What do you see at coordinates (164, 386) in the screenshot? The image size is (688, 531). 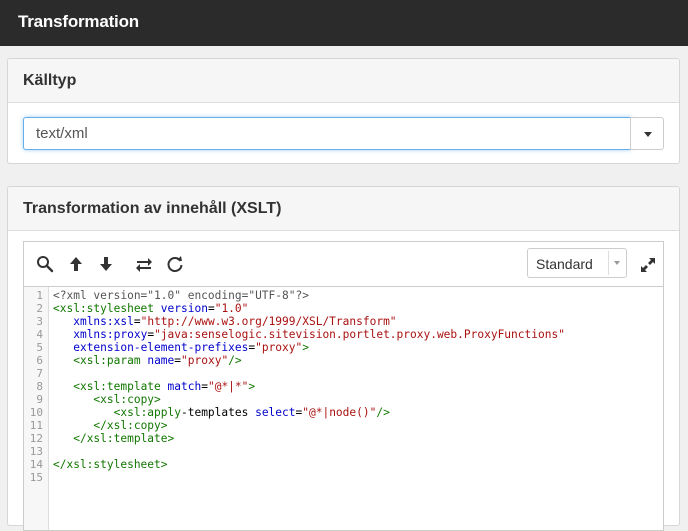 I see `code-text: <xsl:template match="@*|*">` at bounding box center [164, 386].